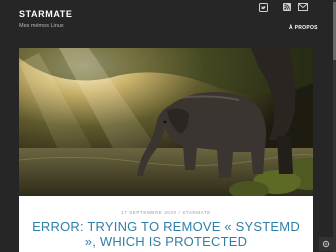 The width and height of the screenshot is (336, 252). Describe the element at coordinates (287, 7) in the screenshot. I see `rss-icon` at that location.